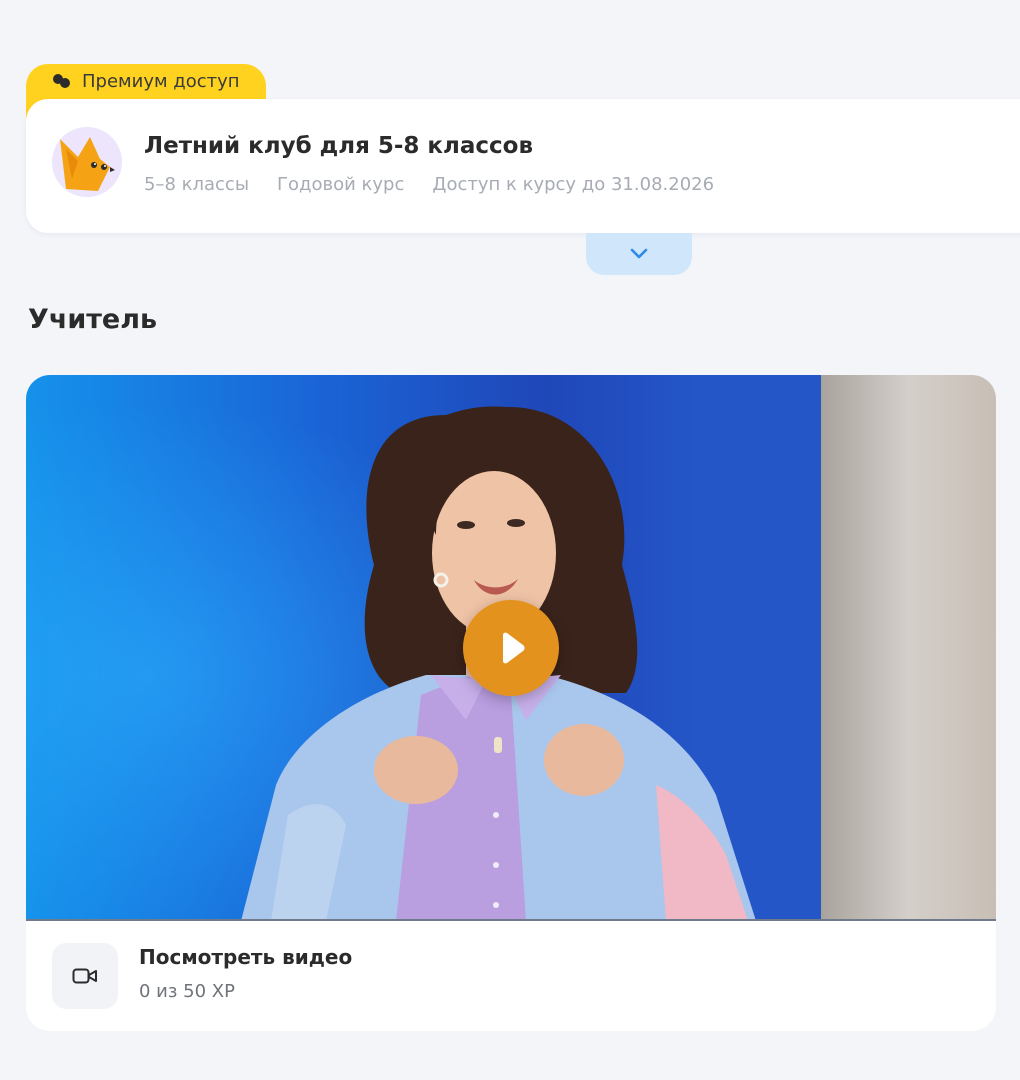 The height and width of the screenshot is (1080, 1020). I want to click on video-xp-progress: 0 из 50 XP, so click(187, 991).